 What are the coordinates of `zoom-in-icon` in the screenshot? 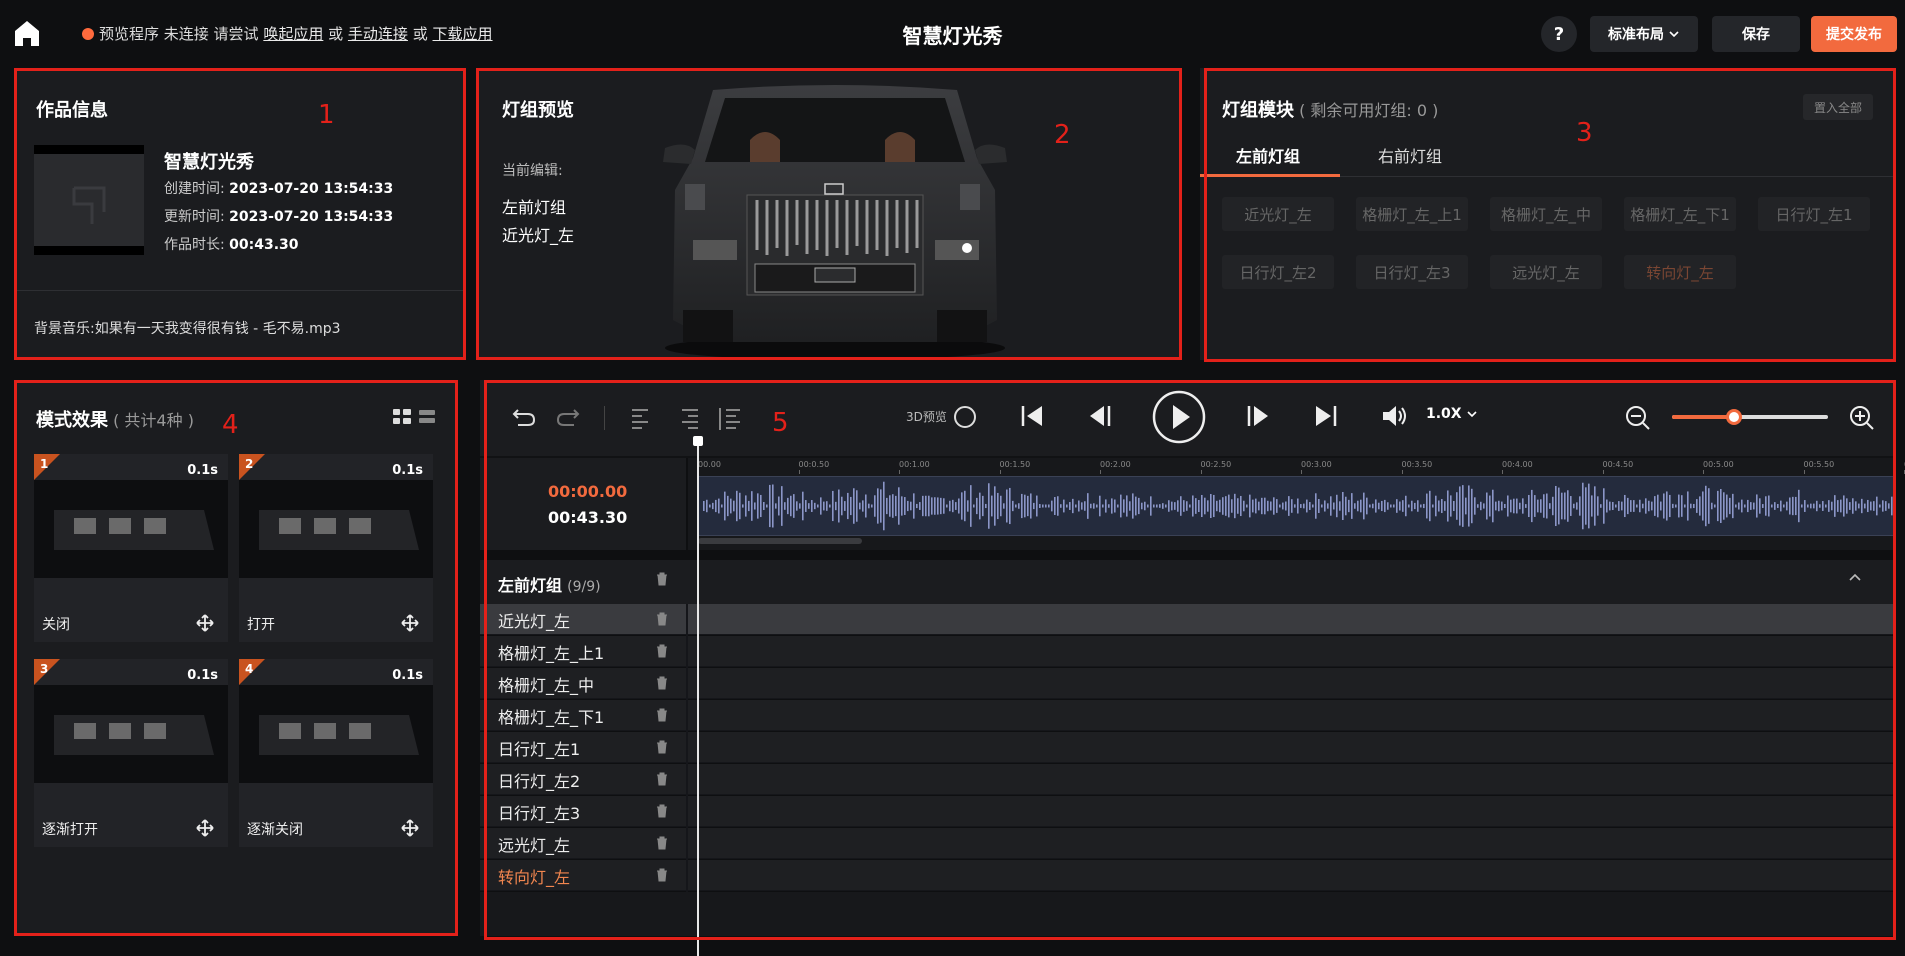 It's located at (1862, 418).